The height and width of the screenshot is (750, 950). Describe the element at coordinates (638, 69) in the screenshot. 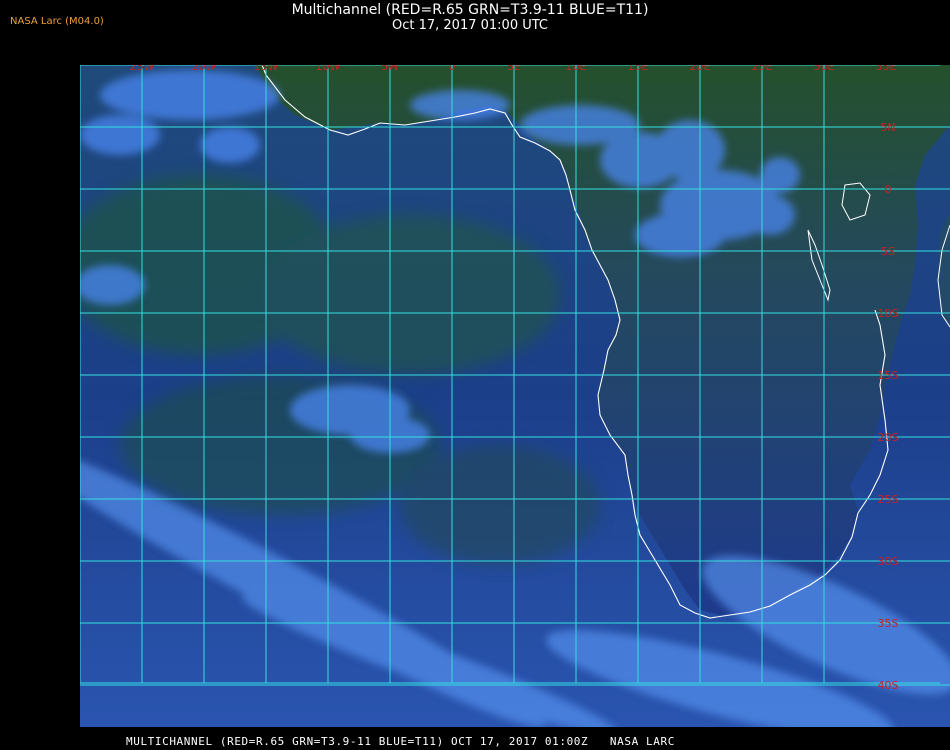

I see `longitude-label: 15E` at that location.